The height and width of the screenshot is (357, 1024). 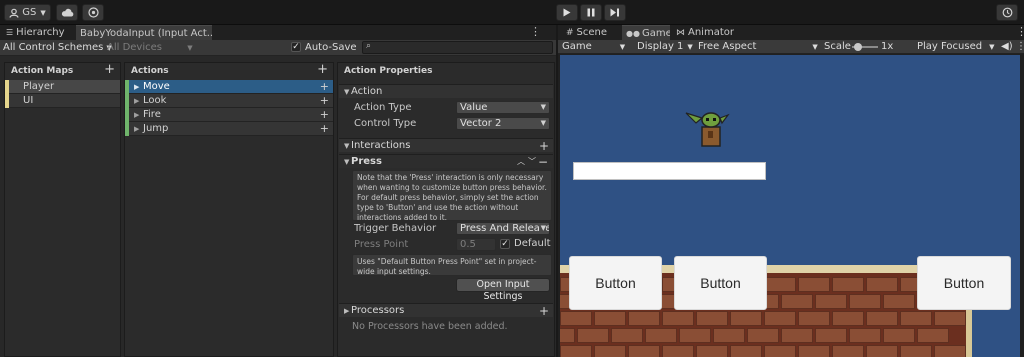 What do you see at coordinates (1007, 47) in the screenshot?
I see `audio-icon: ◀)` at bounding box center [1007, 47].